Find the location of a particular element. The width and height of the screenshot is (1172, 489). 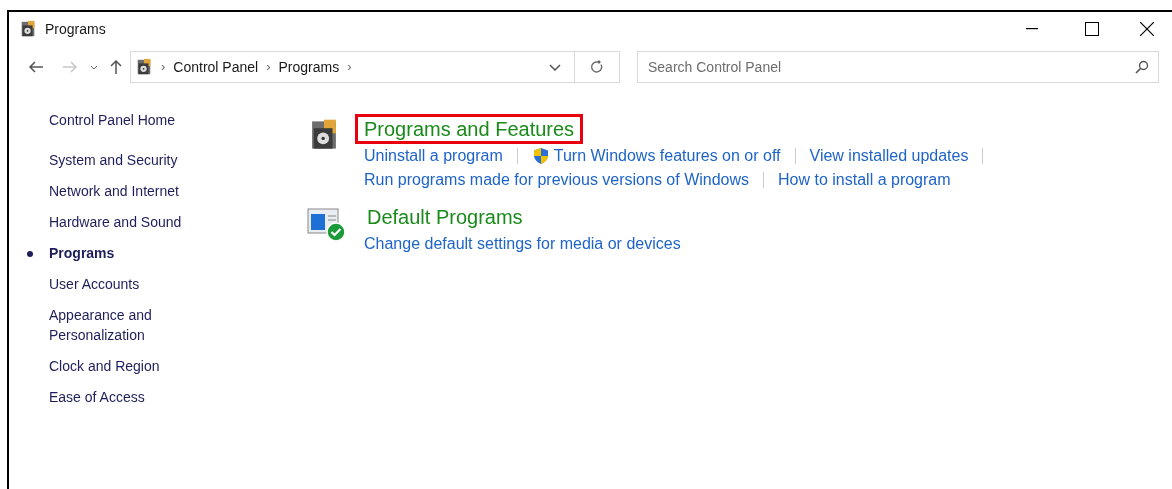

minimize-icon is located at coordinates (1032, 29).